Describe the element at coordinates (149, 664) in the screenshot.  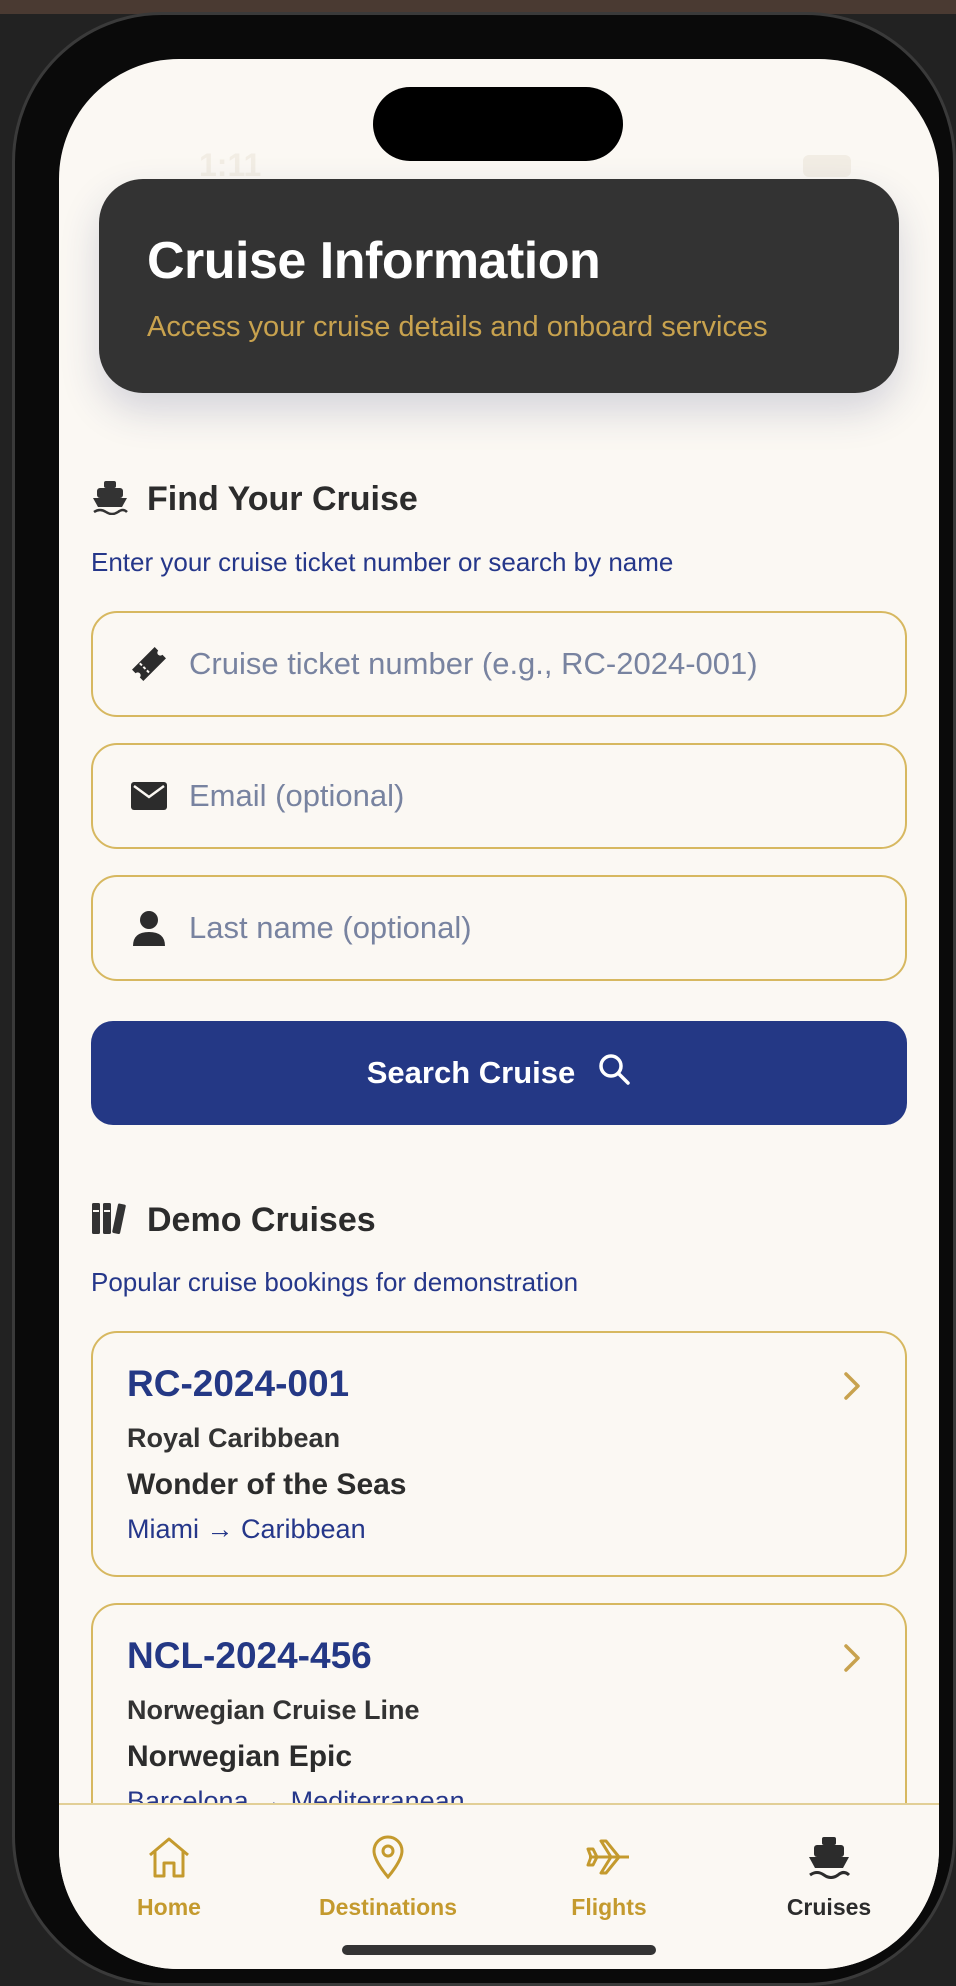
I see `ticket-icon` at that location.